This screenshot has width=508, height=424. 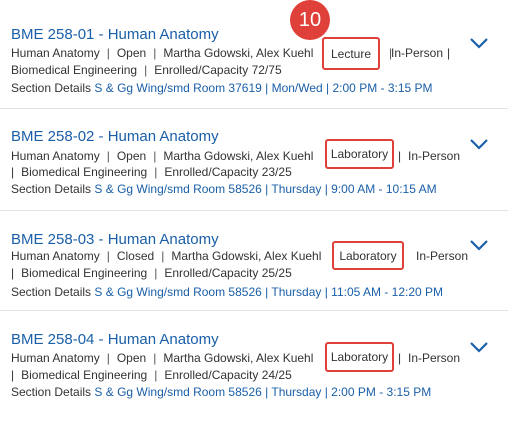 I want to click on section-type-highlight: Lecture, so click(x=351, y=53).